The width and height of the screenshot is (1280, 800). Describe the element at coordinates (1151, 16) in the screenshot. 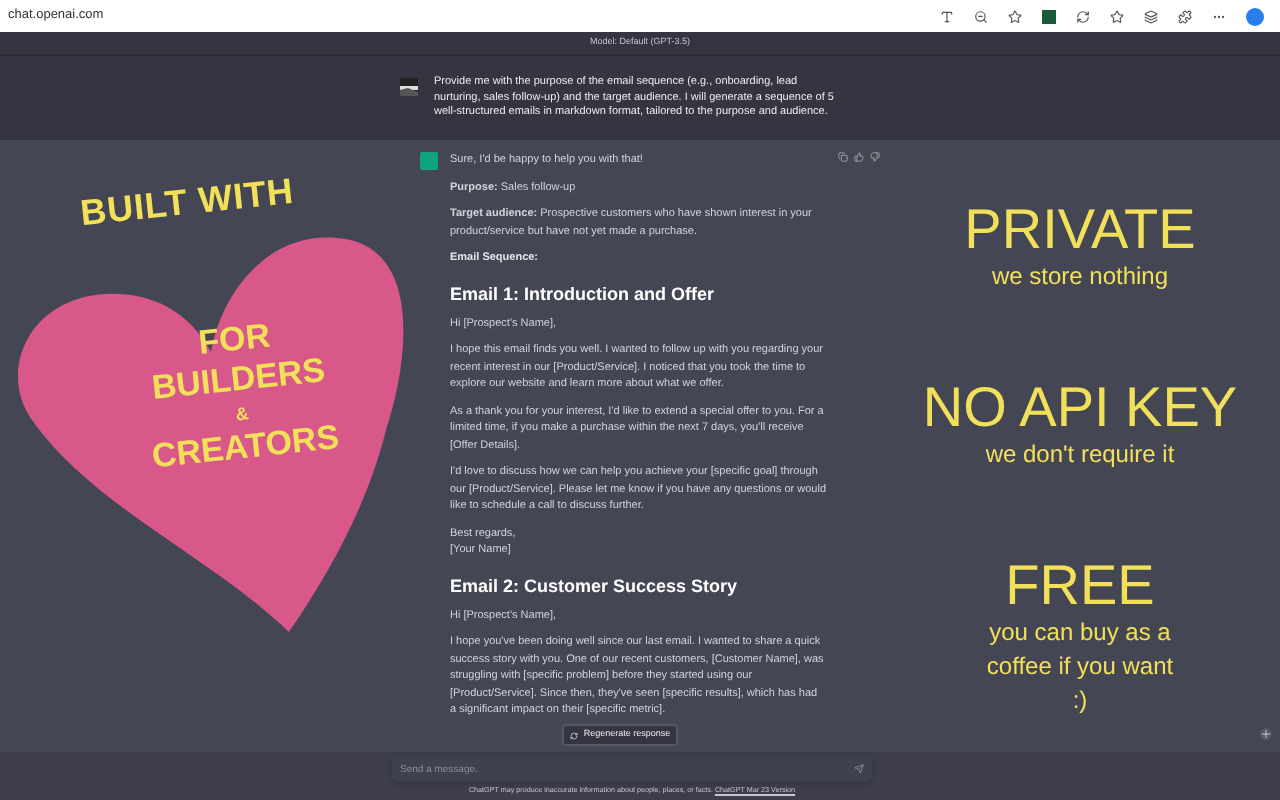

I see `collections-icon` at that location.